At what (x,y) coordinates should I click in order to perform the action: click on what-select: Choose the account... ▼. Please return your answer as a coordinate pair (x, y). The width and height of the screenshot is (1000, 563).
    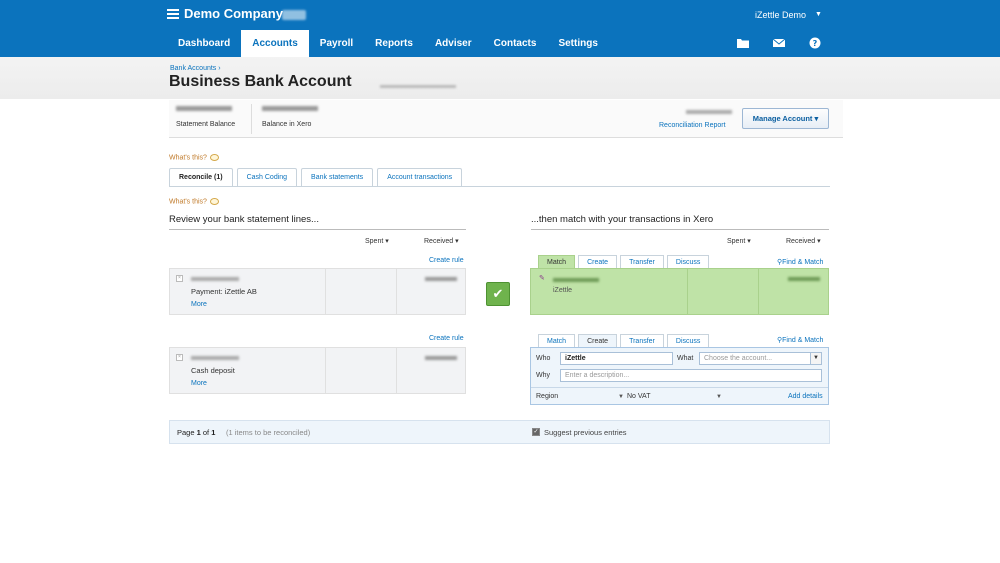
    Looking at the image, I should click on (760, 358).